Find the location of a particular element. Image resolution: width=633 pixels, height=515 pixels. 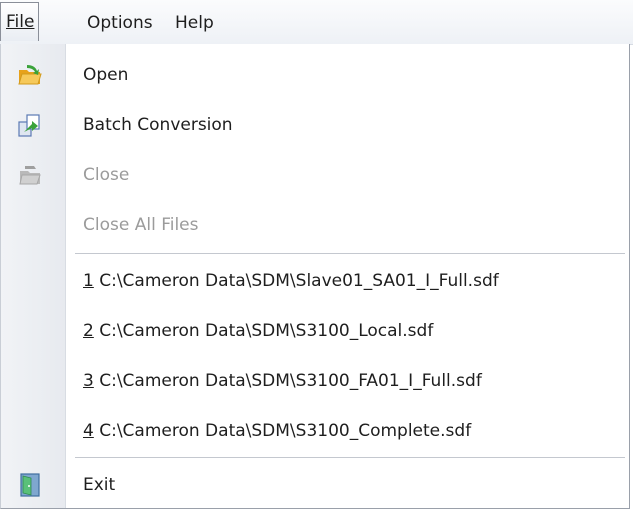

help-menu-label: Help is located at coordinates (194, 23).